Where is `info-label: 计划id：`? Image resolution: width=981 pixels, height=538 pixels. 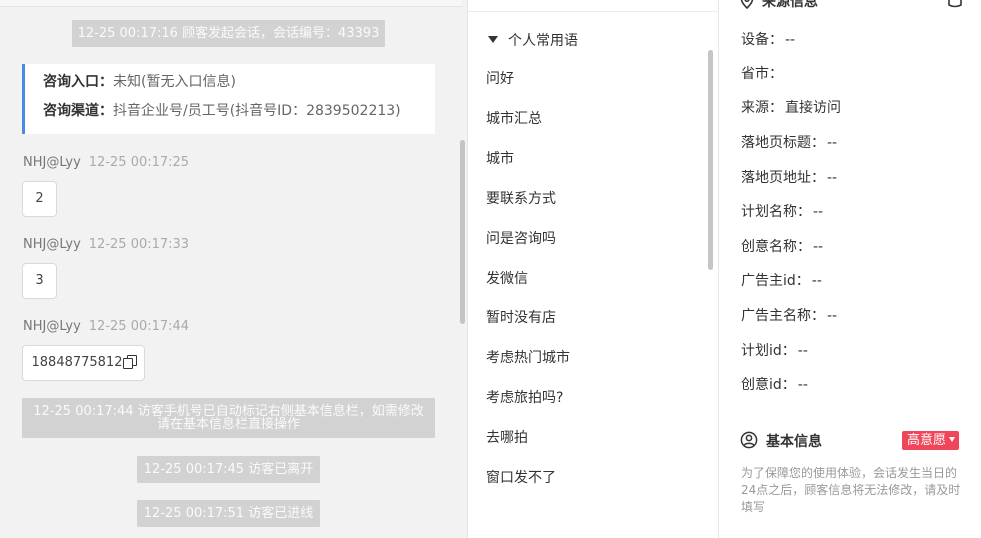 info-label: 计划id： is located at coordinates (768, 351).